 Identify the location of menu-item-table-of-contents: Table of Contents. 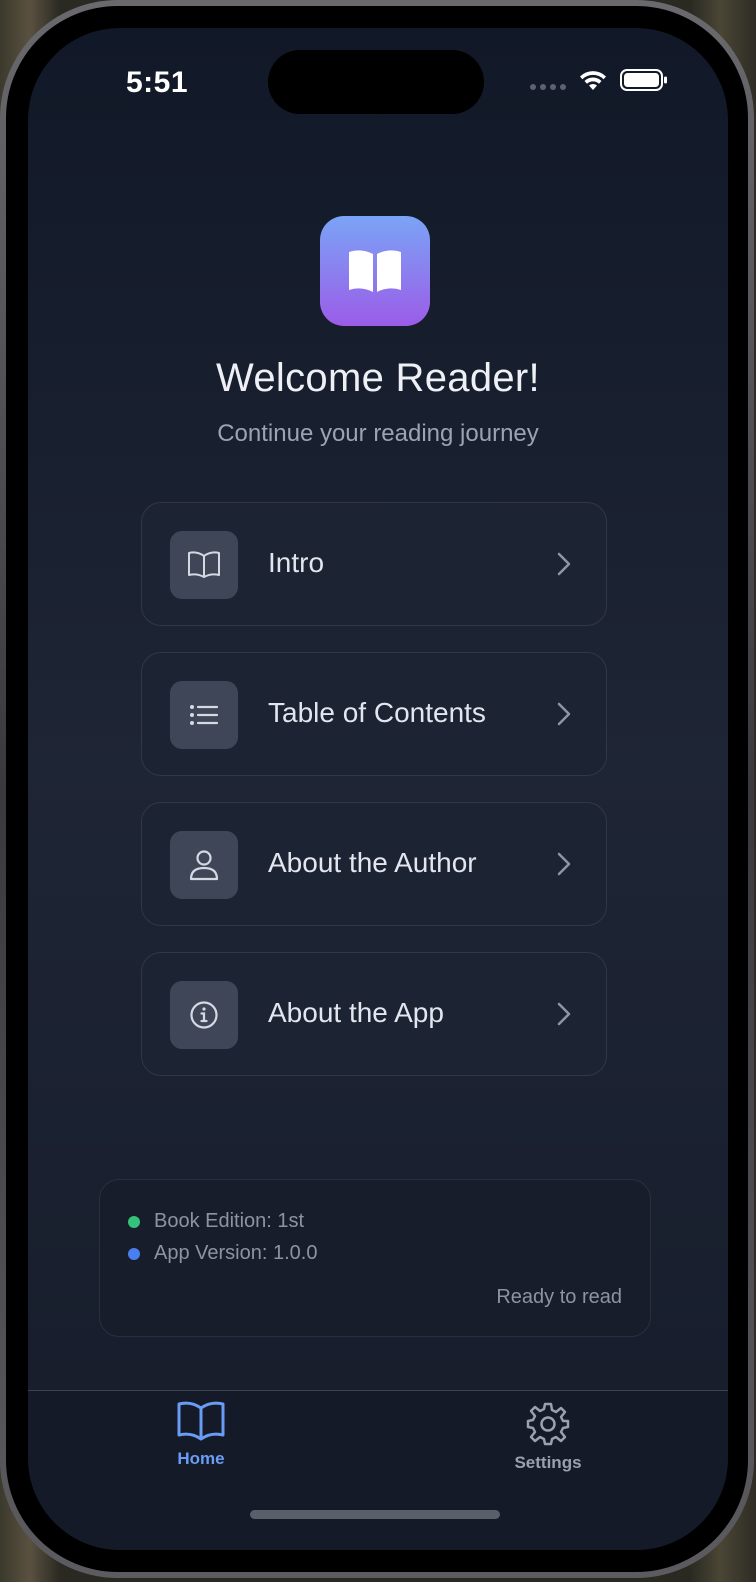
(374, 714).